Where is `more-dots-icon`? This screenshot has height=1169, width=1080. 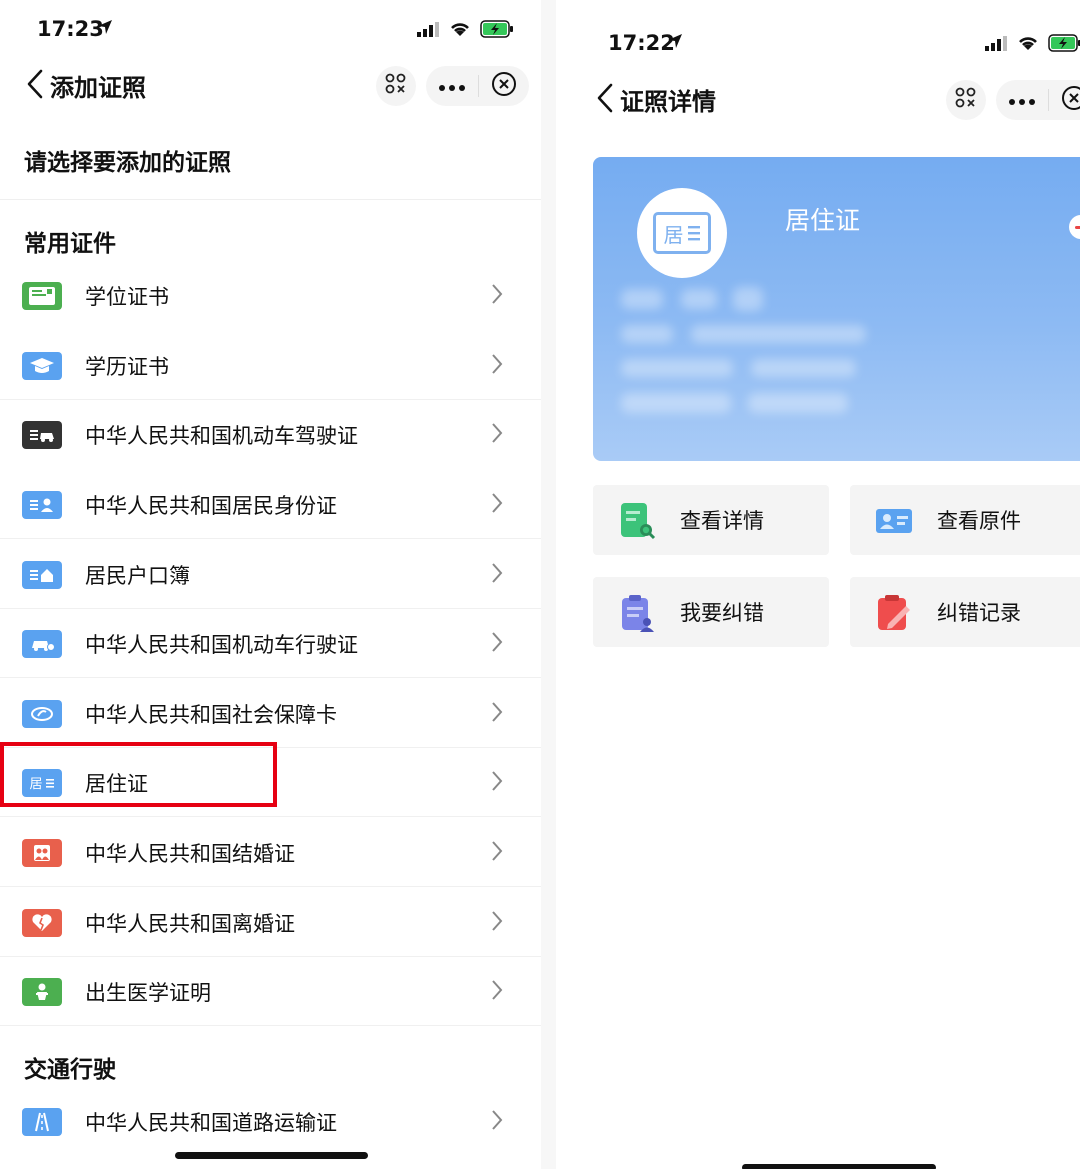 more-dots-icon is located at coordinates (1022, 100).